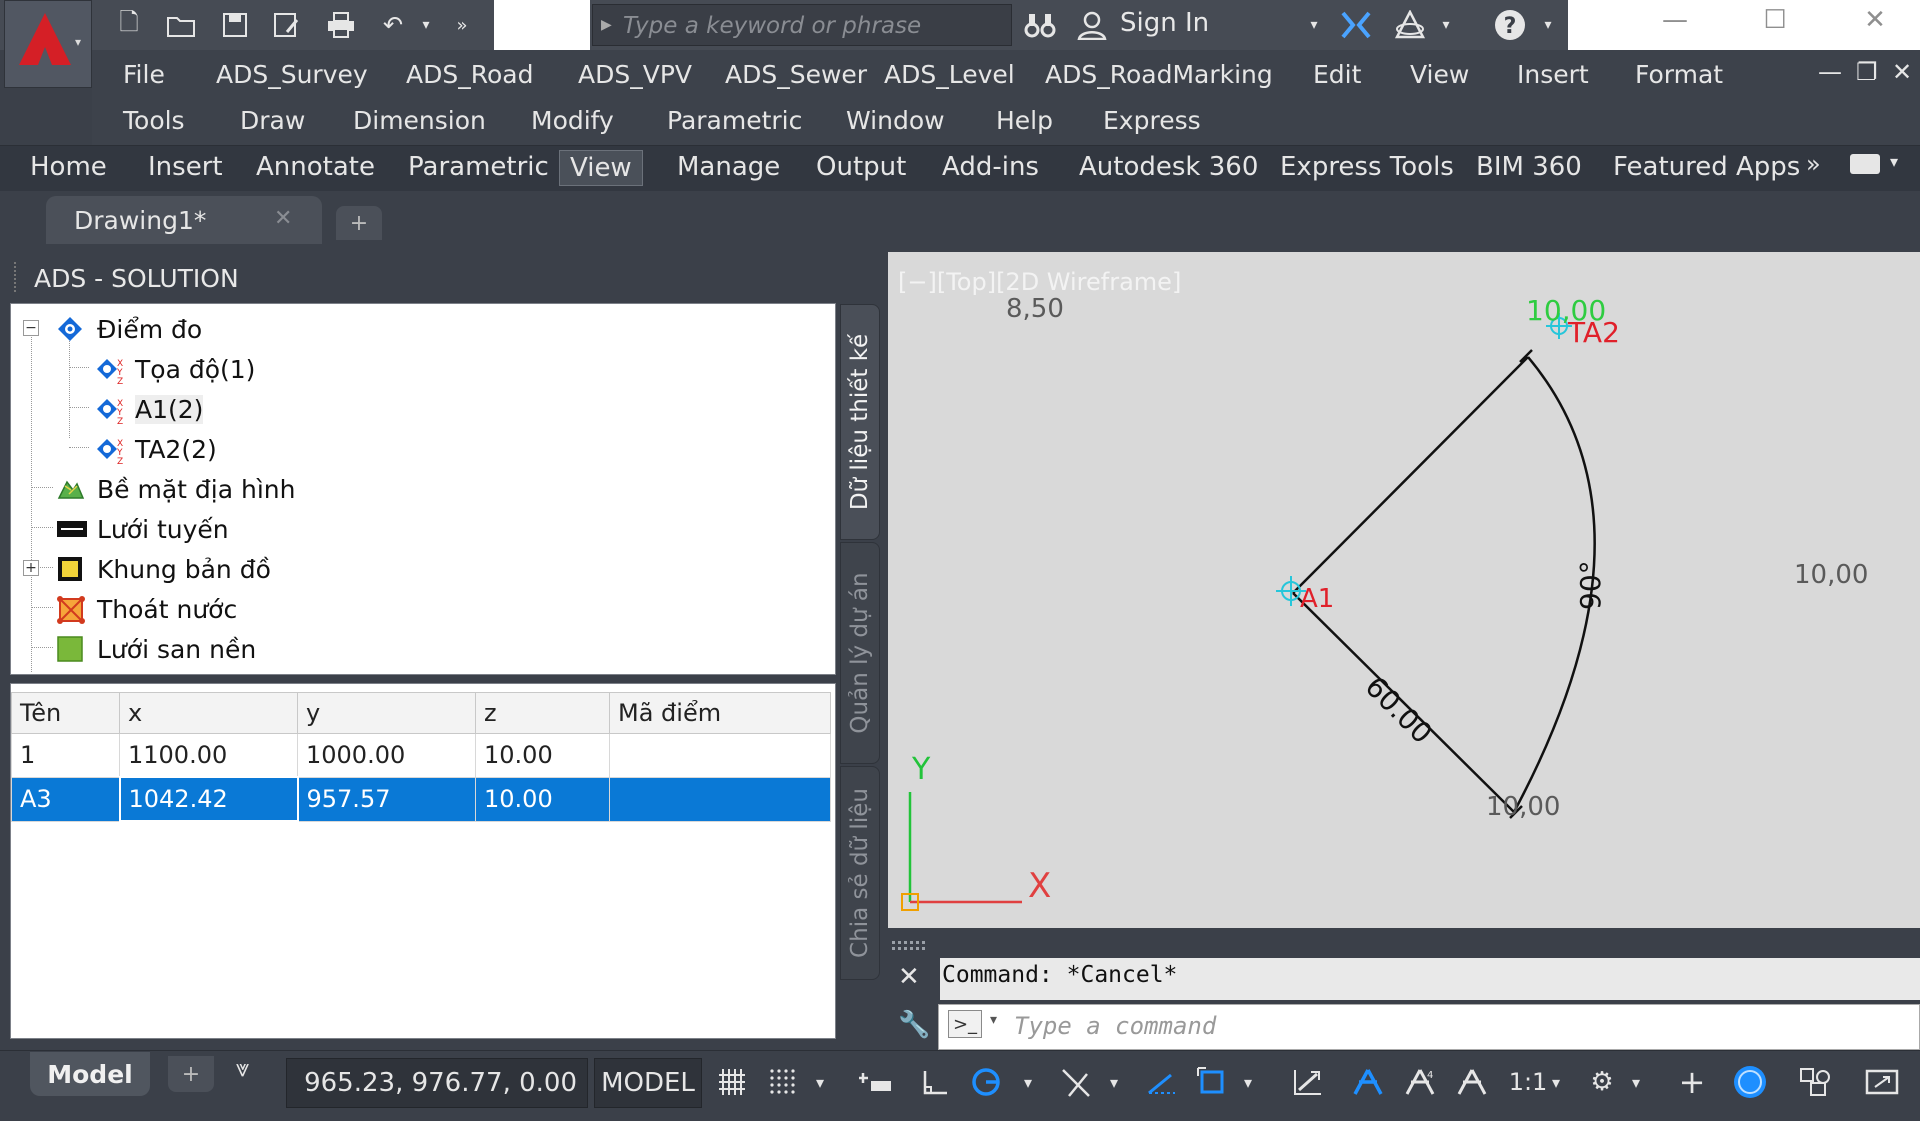 This screenshot has height=1121, width=1920. I want to click on polar-dropdown-icon: ▾, so click(1028, 1082).